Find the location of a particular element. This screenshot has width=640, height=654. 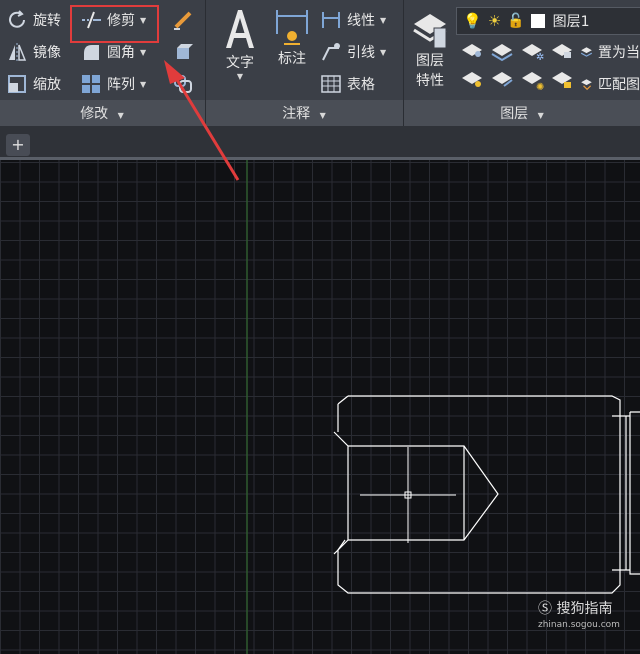

watermark-brand: 搜狗指南 is located at coordinates (584, 609).